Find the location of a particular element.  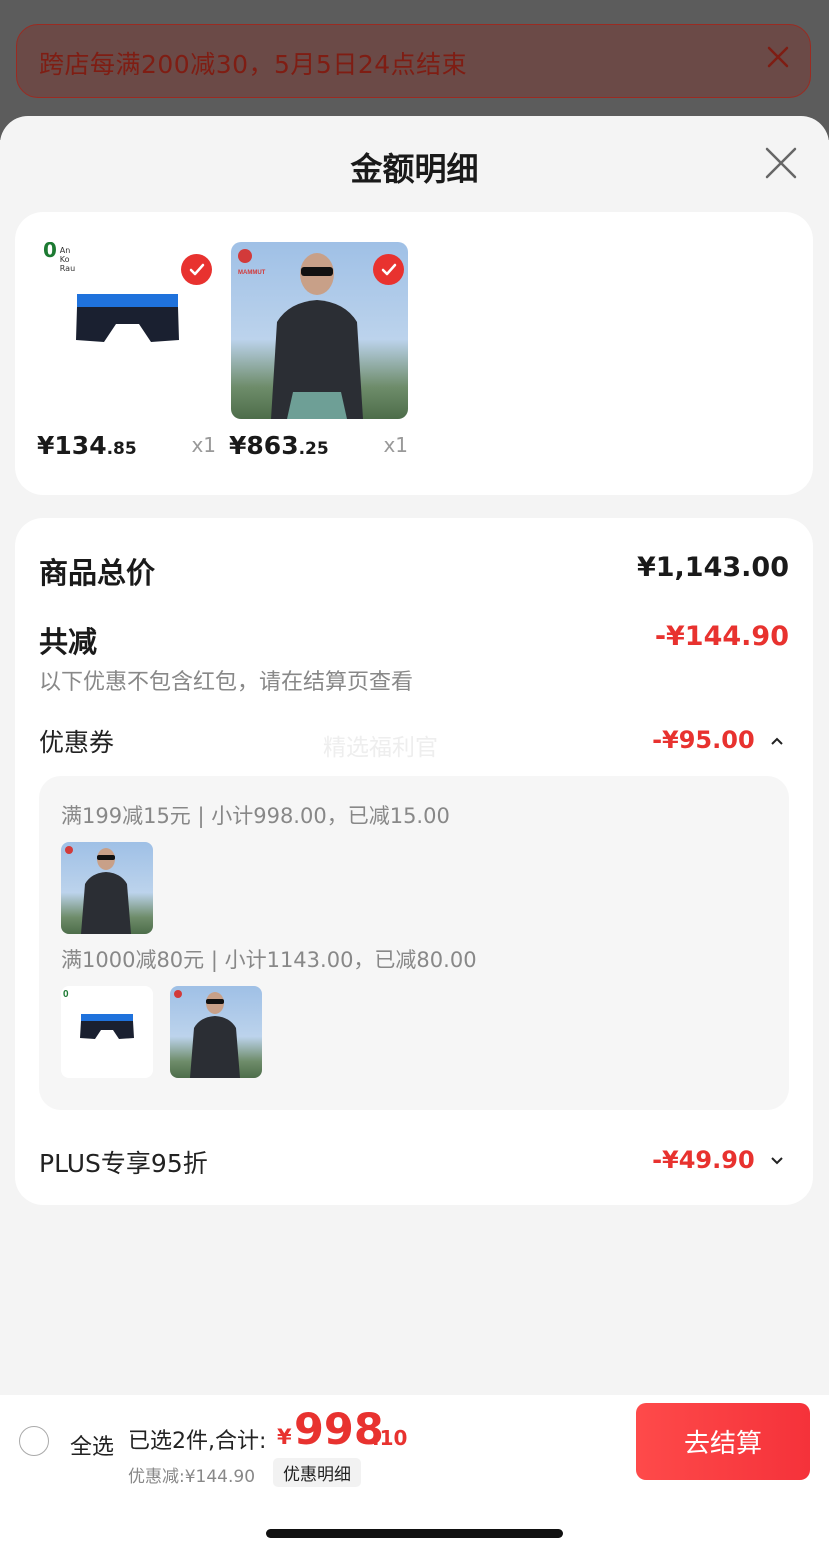

plus-discount-value: -¥49.90 is located at coordinates (703, 1160).